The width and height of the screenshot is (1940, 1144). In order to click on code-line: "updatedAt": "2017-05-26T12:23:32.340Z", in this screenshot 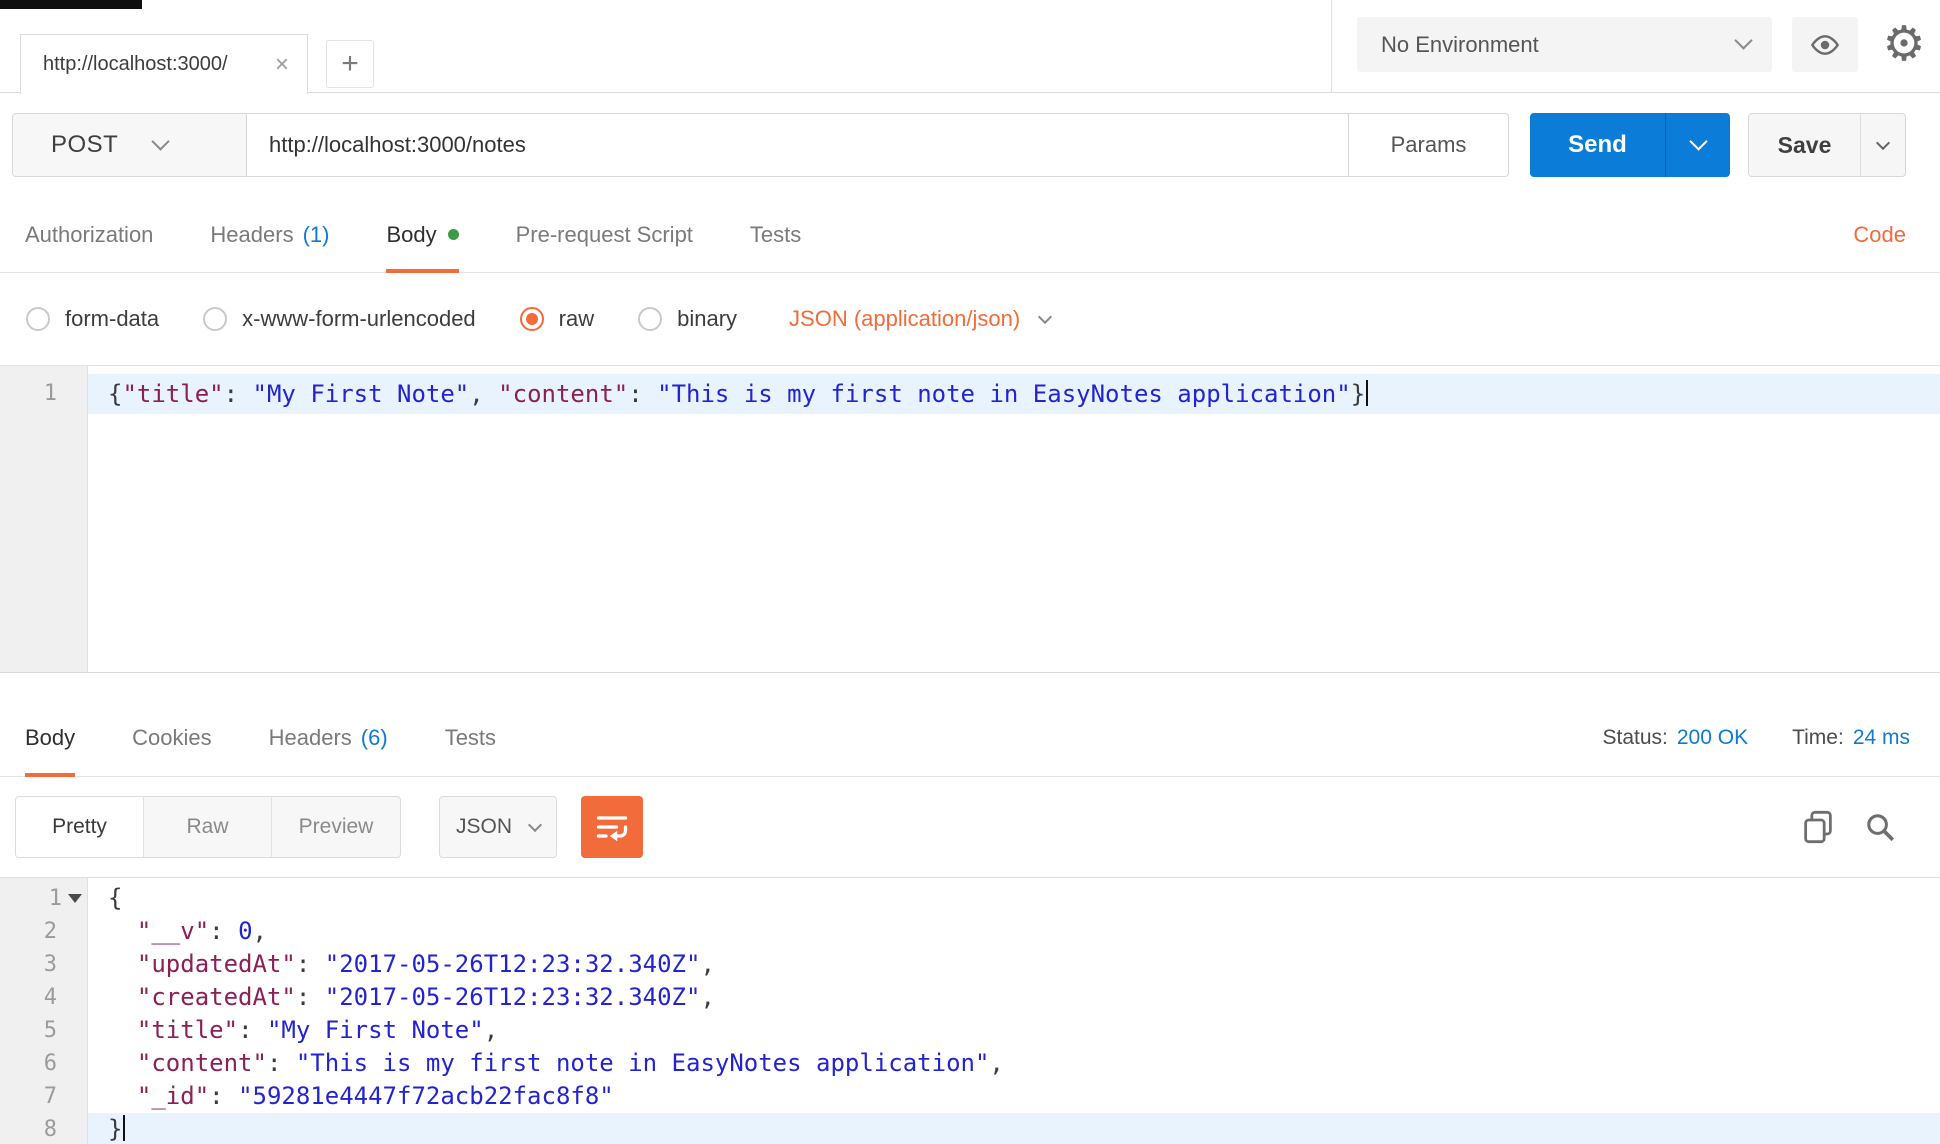, I will do `click(425, 964)`.